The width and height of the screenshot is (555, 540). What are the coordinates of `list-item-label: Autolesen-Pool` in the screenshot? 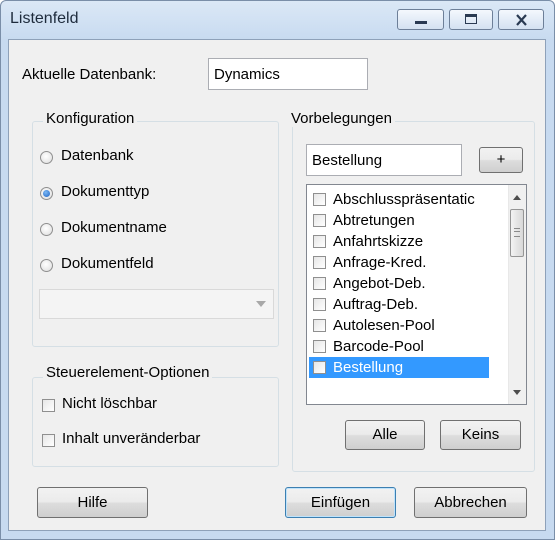 It's located at (384, 325).